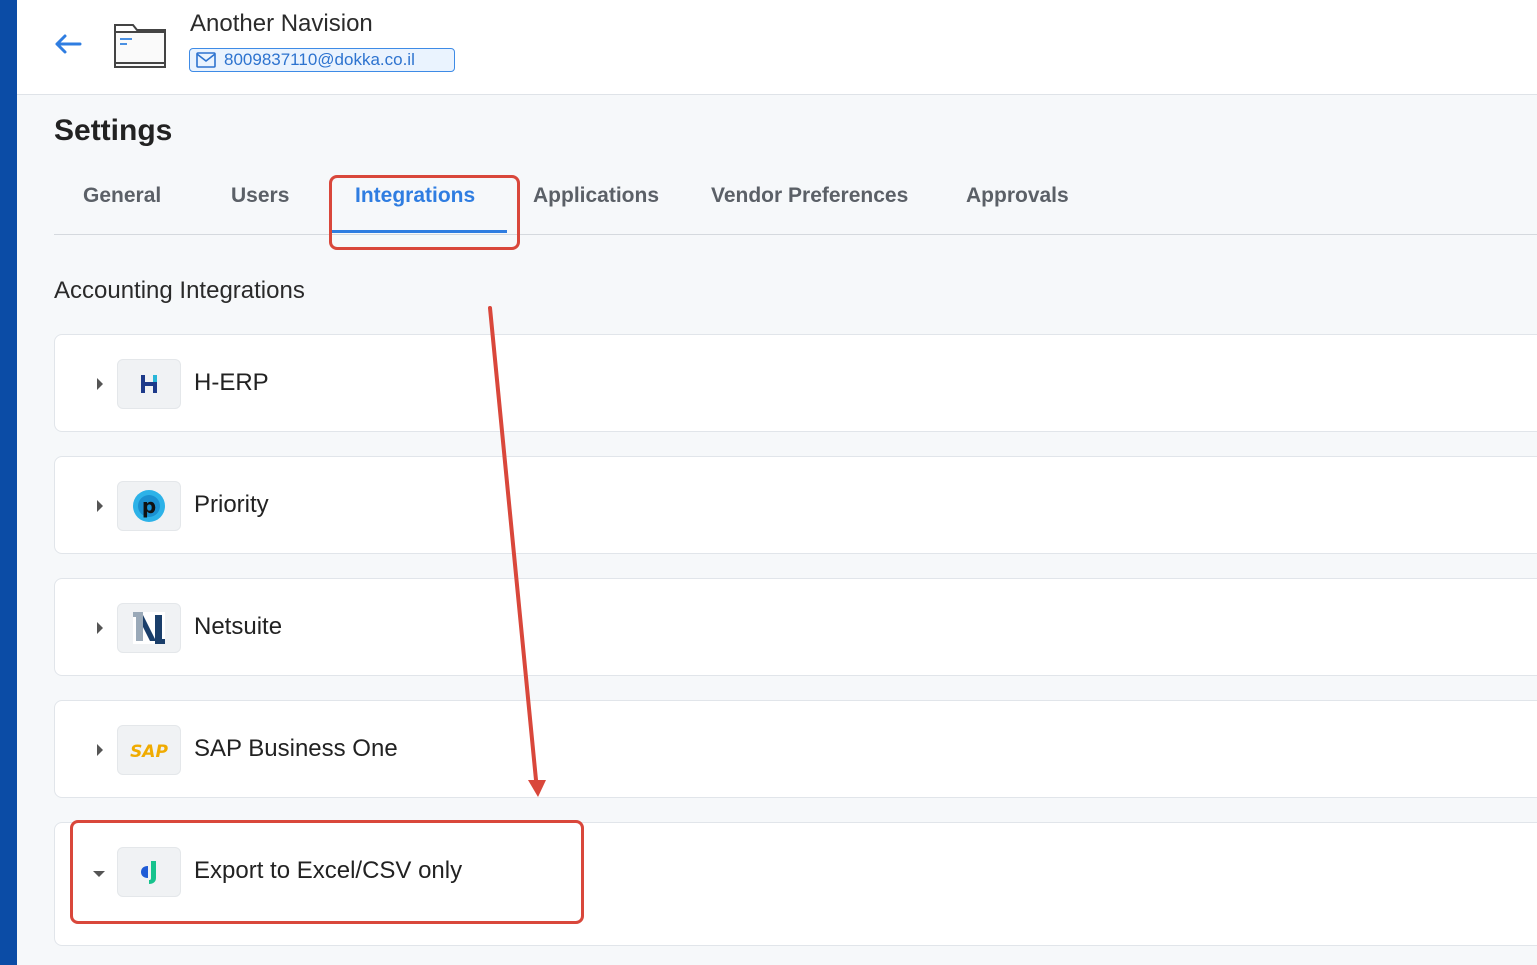 The width and height of the screenshot is (1537, 965). I want to click on folder-icon, so click(140, 46).